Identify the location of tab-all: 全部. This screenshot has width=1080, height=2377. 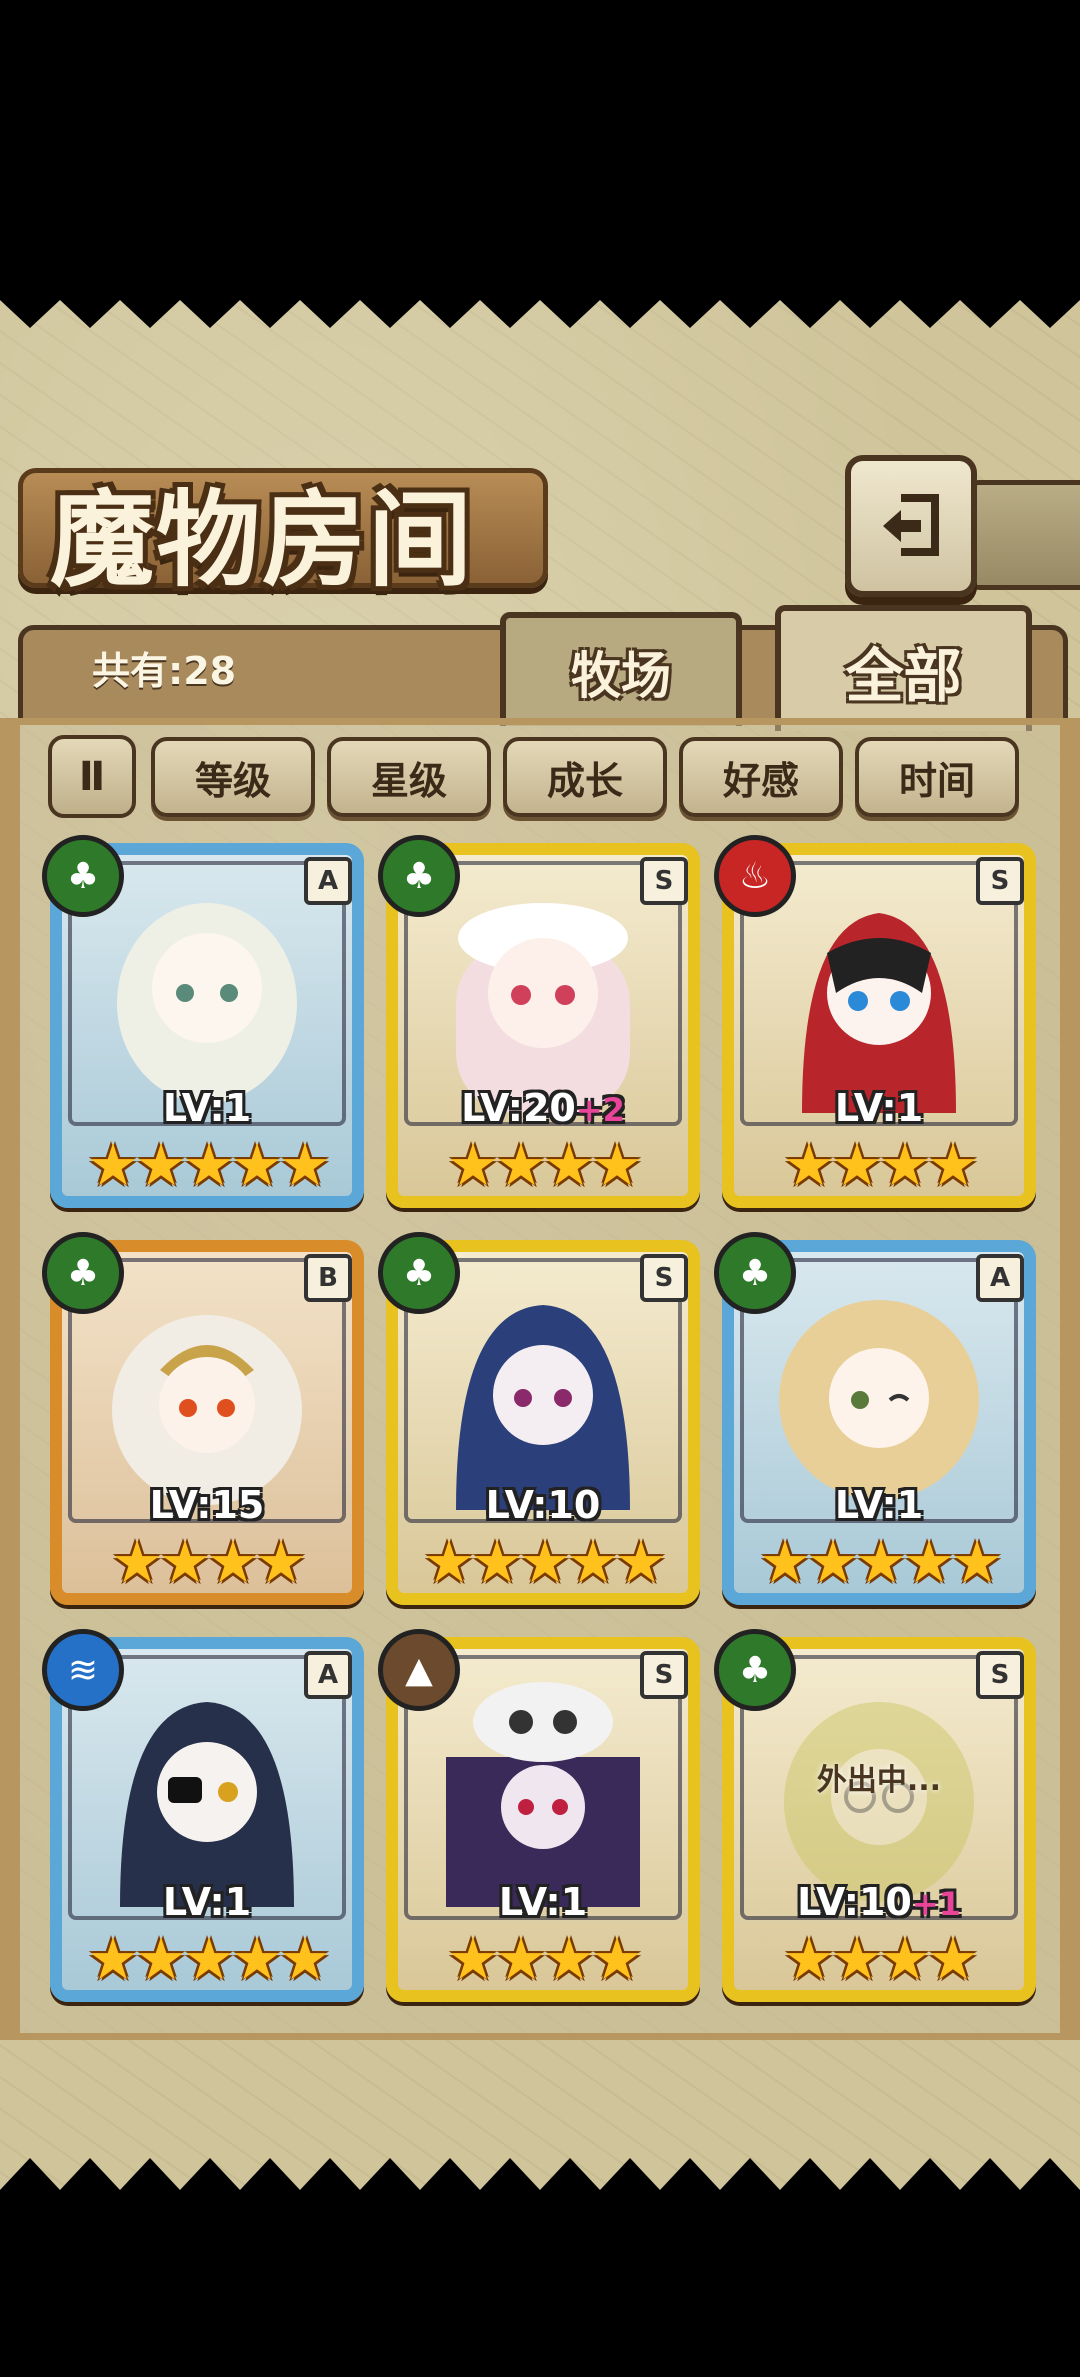
(903, 668).